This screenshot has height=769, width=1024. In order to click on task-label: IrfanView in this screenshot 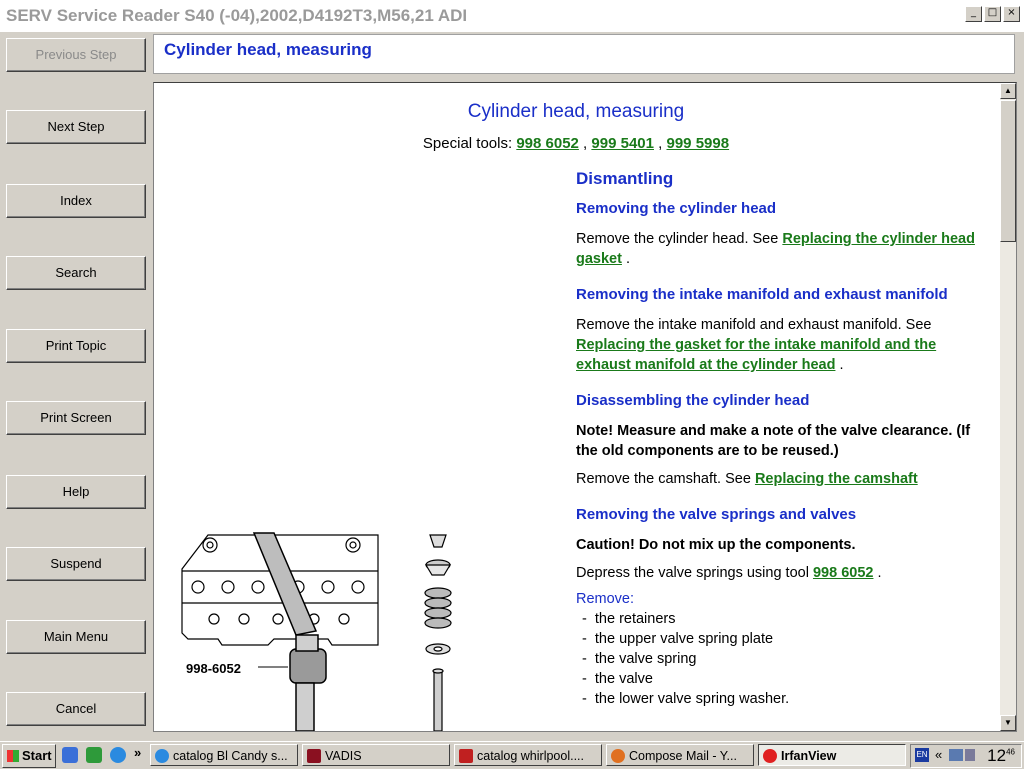, I will do `click(809, 756)`.